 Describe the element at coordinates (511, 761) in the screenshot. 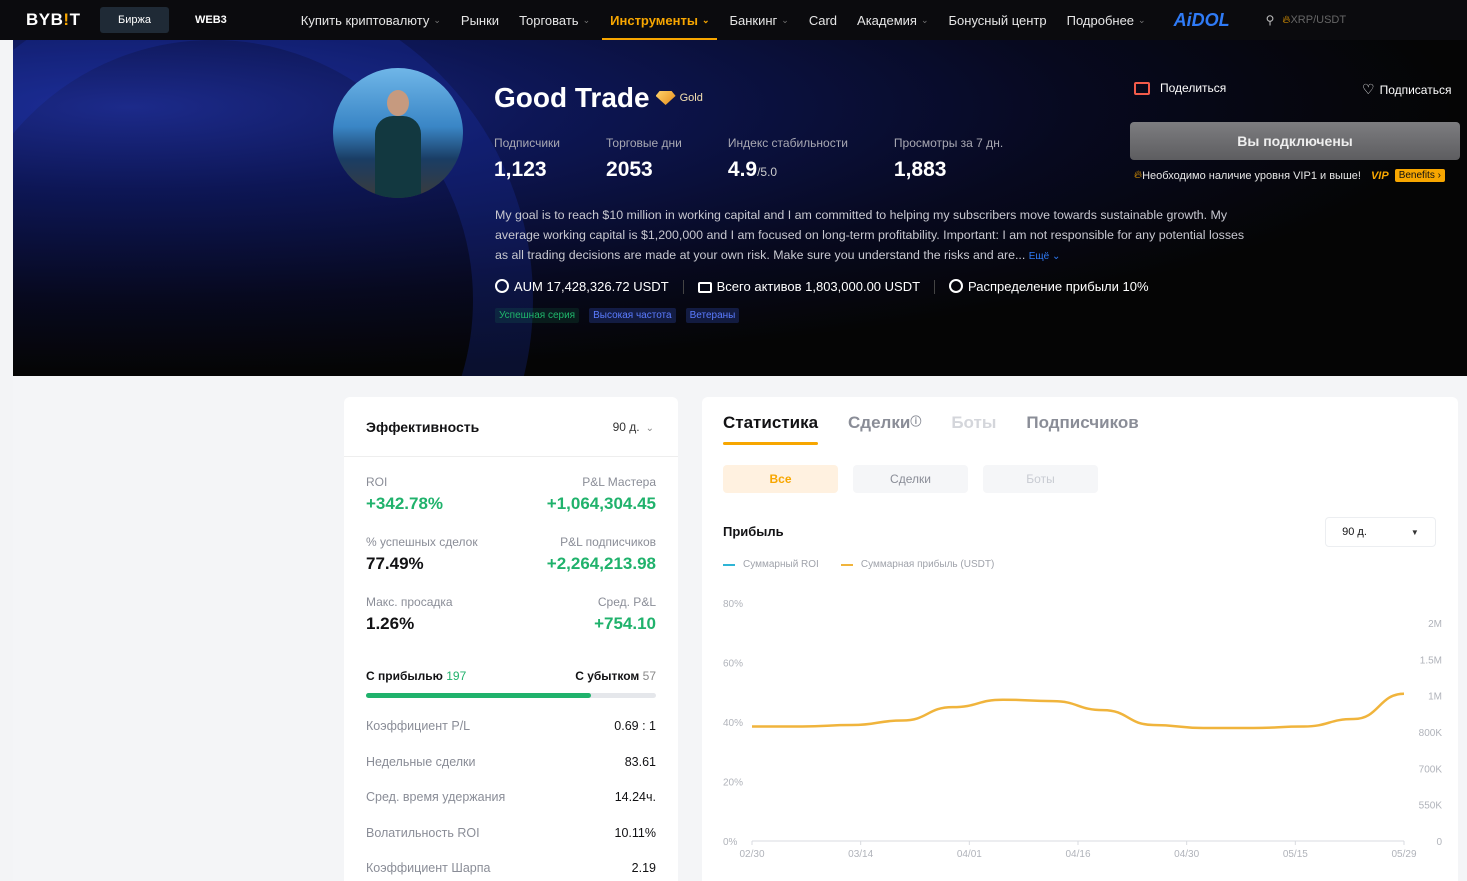

I see `metric-row: Недельные сделки 83.61` at that location.